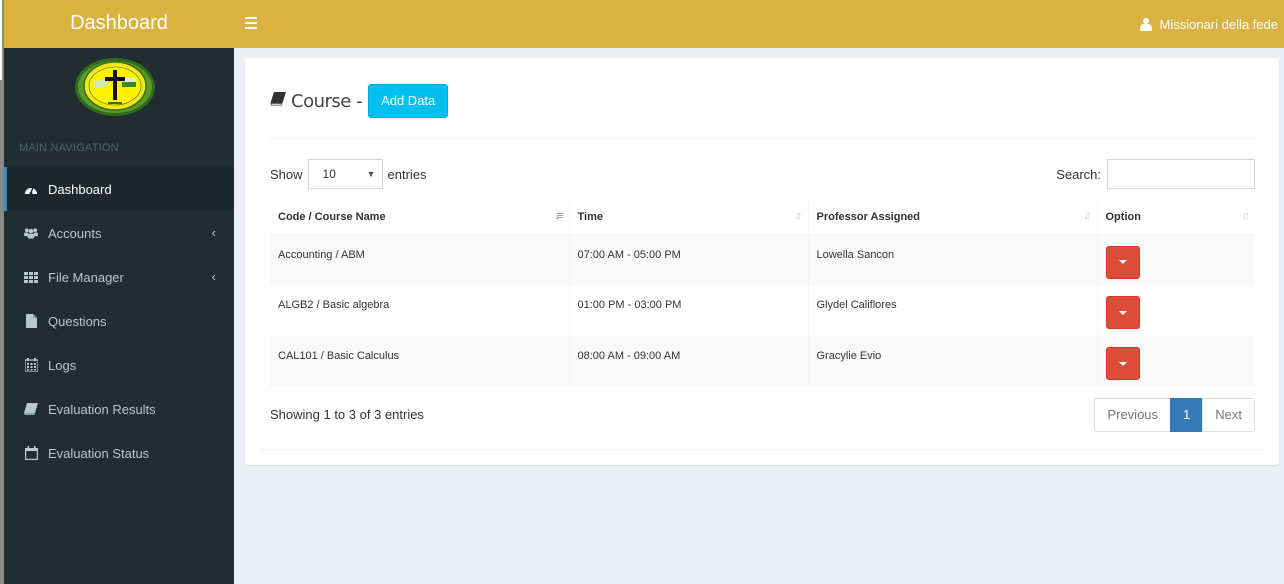 The width and height of the screenshot is (1284, 584). Describe the element at coordinates (420, 217) in the screenshot. I see `column-header-course: Code / Course Name ↓≡` at that location.